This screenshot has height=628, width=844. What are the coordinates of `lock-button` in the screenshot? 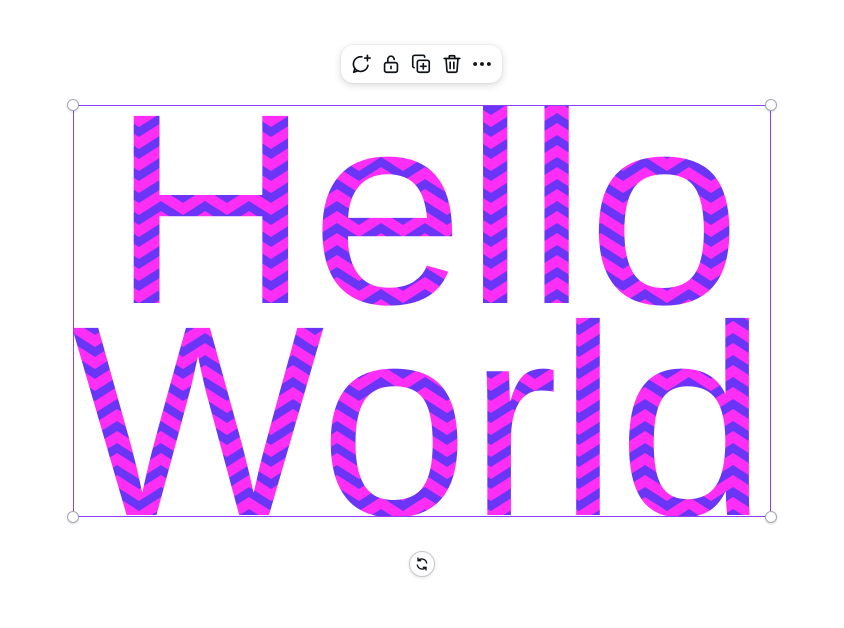 It's located at (391, 64).